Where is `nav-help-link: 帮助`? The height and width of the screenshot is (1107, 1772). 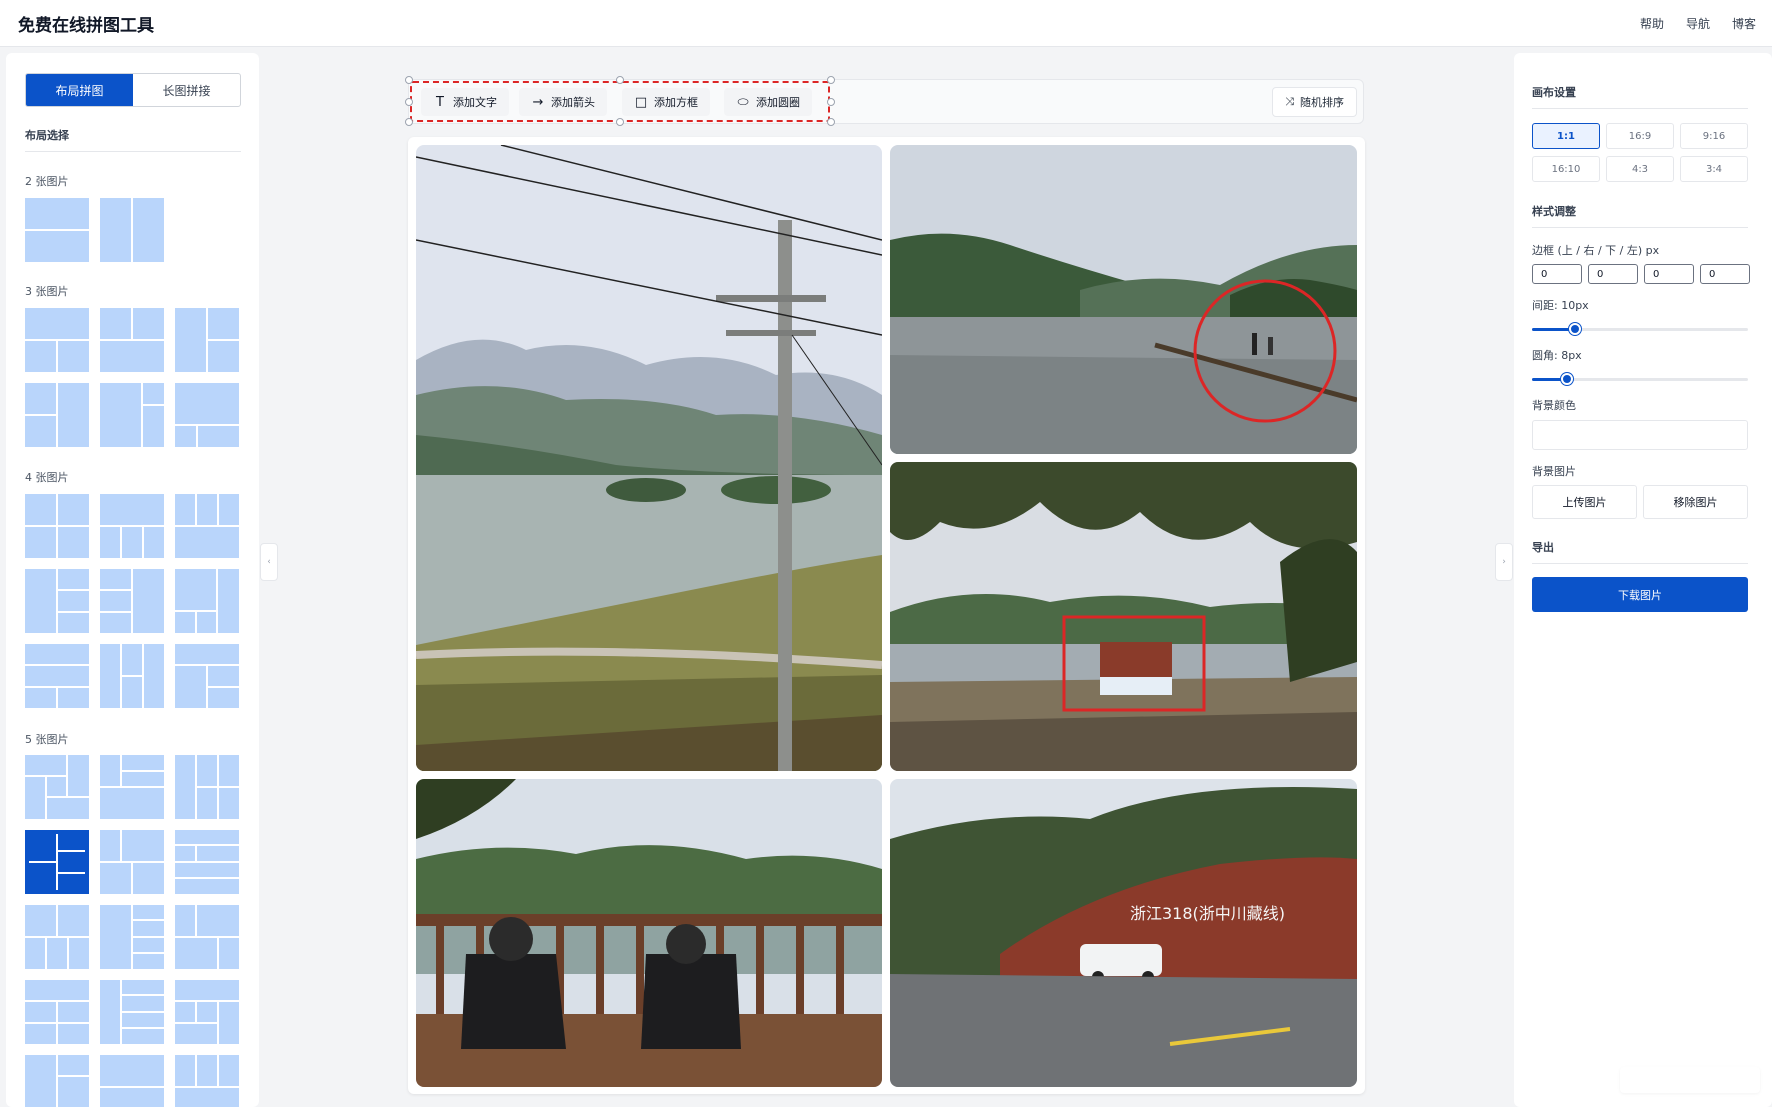
nav-help-link: 帮助 is located at coordinates (1652, 23).